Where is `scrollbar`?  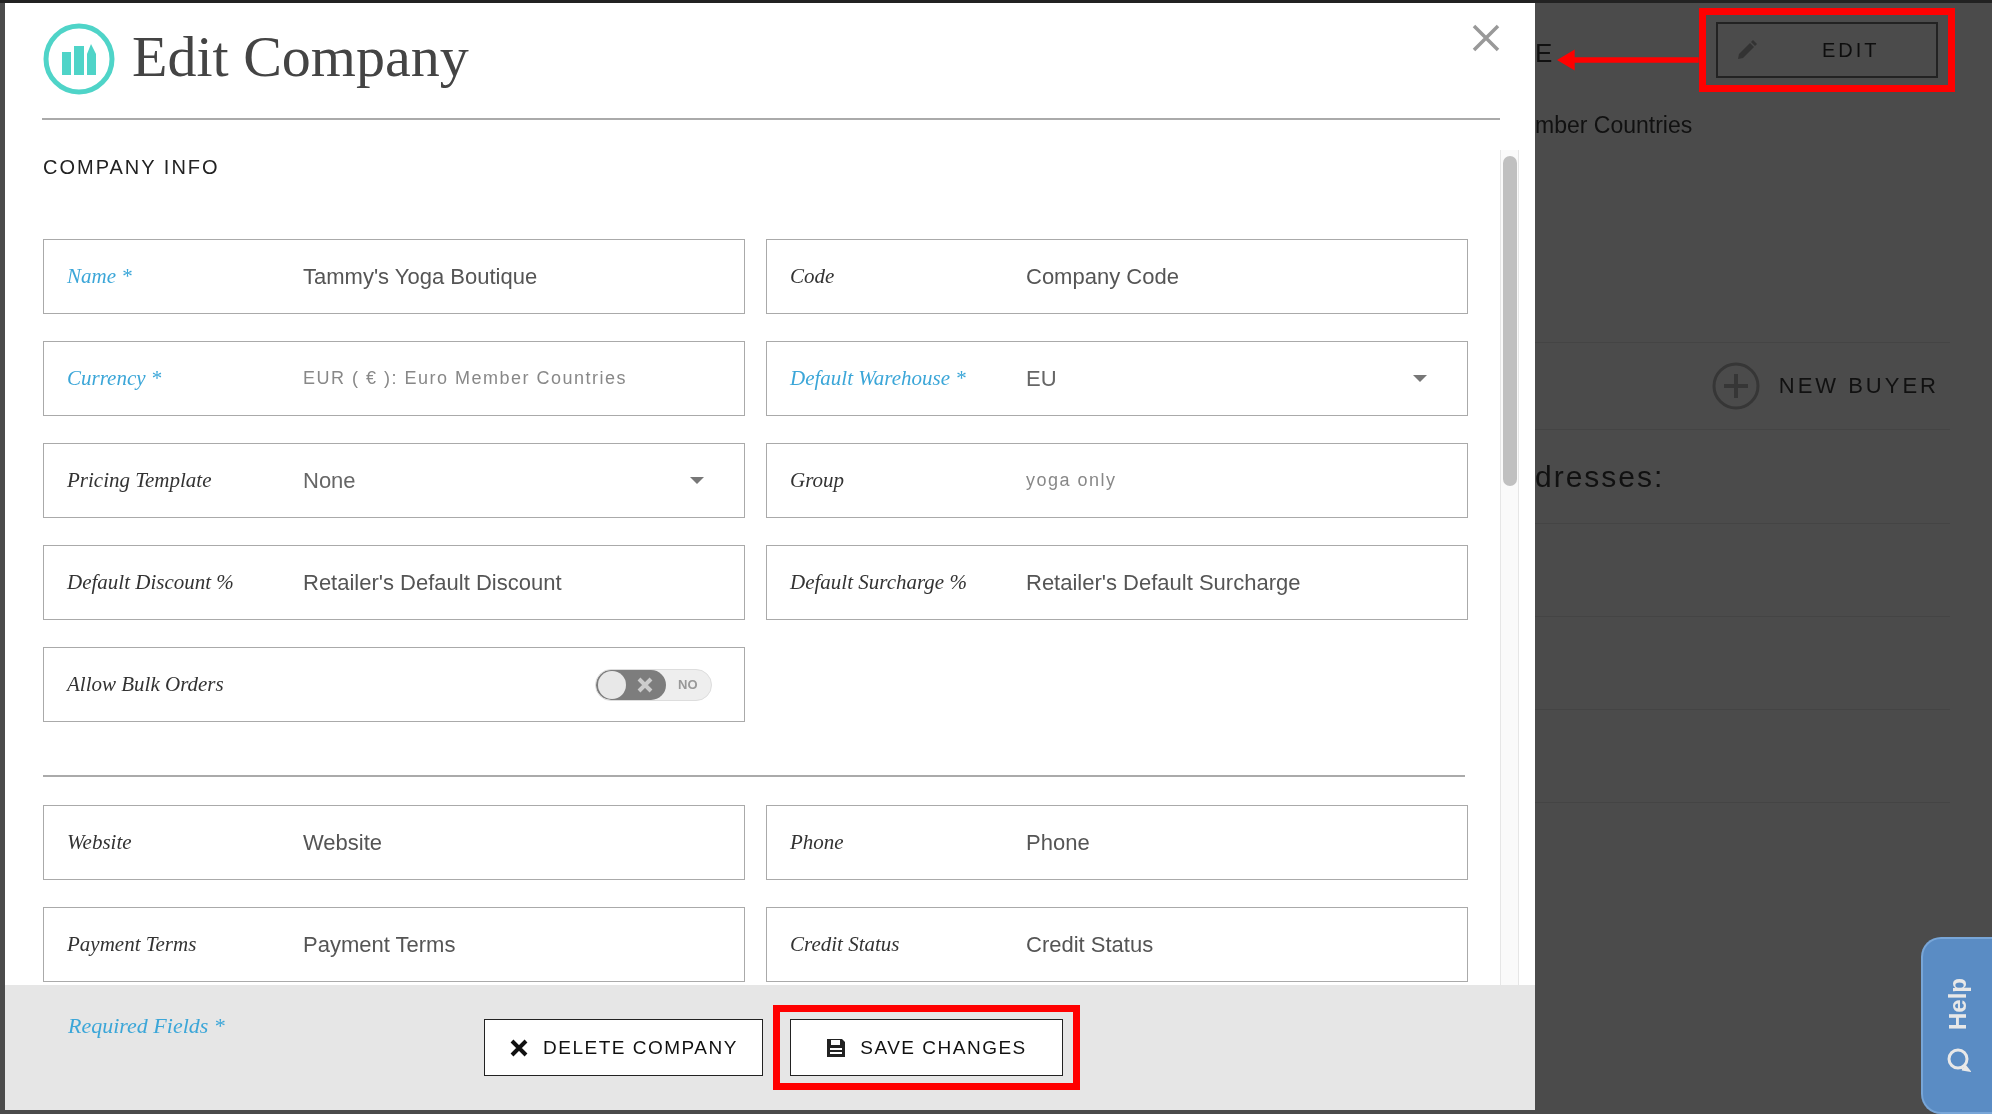
scrollbar is located at coordinates (1509, 567).